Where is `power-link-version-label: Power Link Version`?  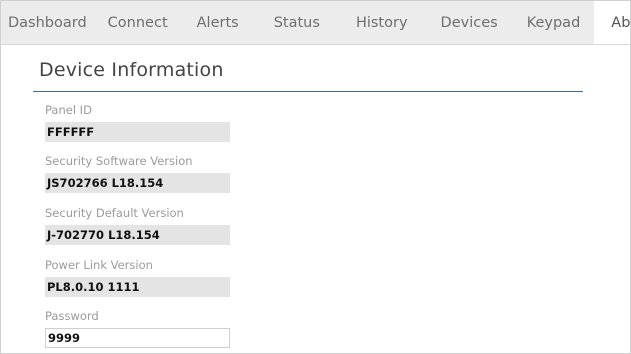
power-link-version-label: Power Link Version is located at coordinates (99, 265).